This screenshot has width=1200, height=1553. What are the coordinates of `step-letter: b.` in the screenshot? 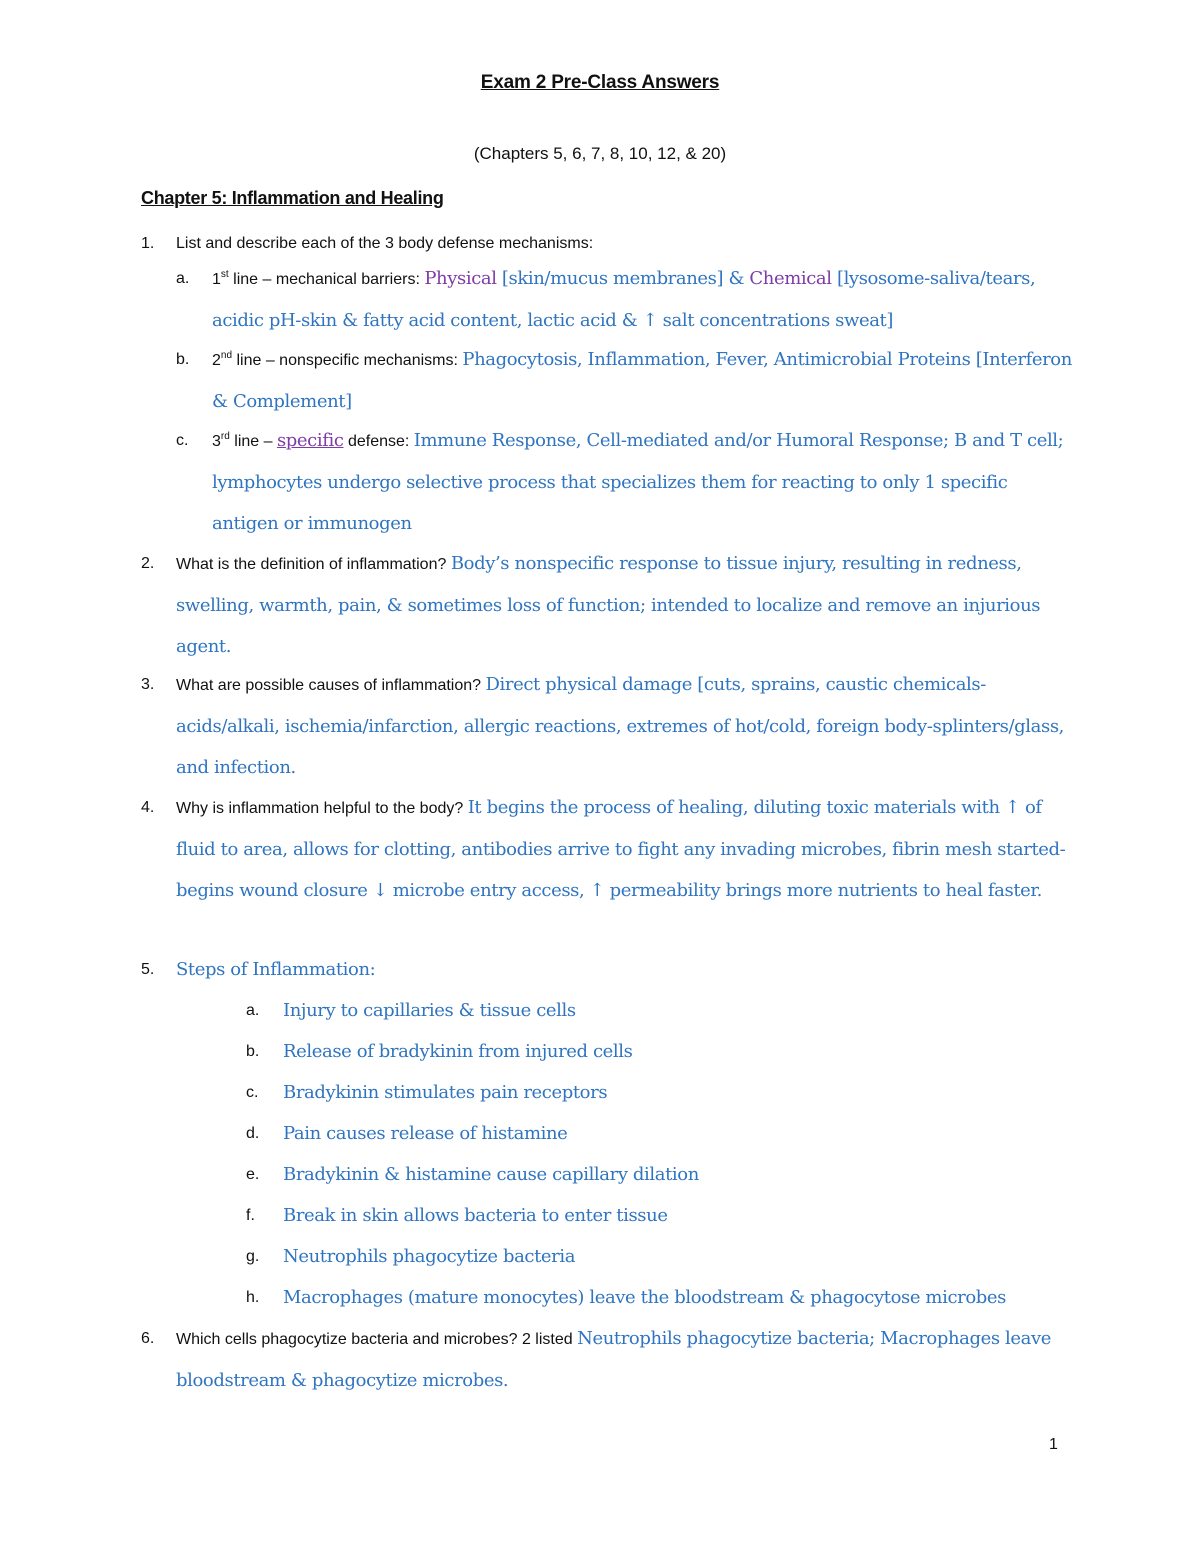 It's located at (253, 1051).